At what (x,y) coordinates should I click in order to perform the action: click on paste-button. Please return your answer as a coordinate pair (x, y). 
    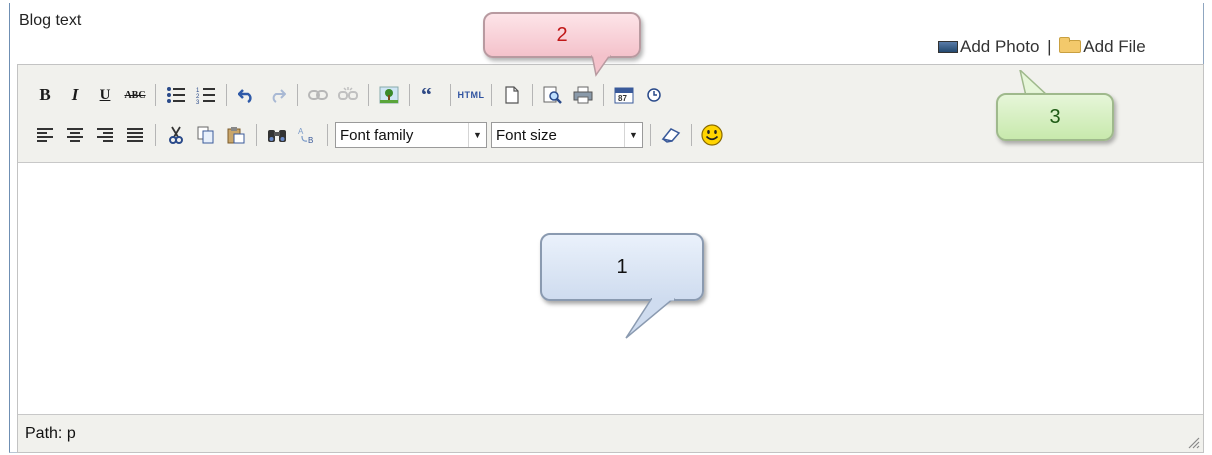
    Looking at the image, I should click on (236, 135).